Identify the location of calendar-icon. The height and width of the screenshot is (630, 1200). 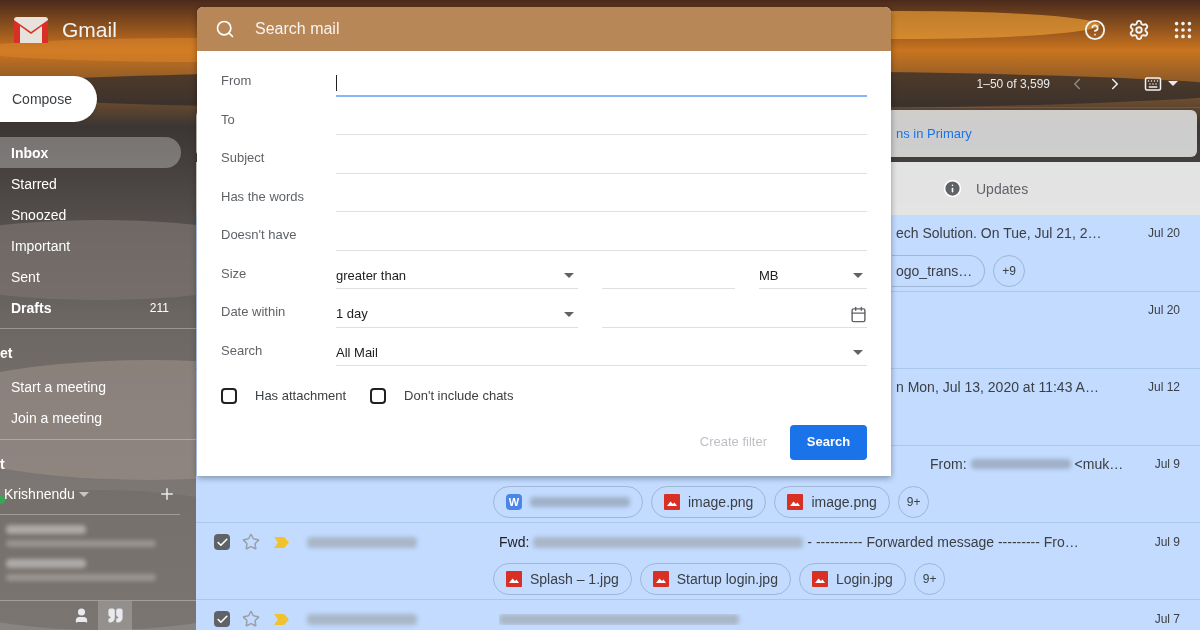
(858, 314).